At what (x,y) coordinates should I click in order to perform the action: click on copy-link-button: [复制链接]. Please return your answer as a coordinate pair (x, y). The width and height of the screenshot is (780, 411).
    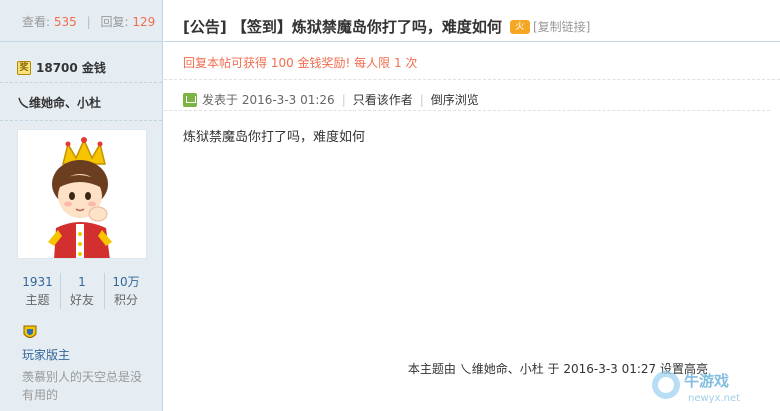
    Looking at the image, I should click on (561, 26).